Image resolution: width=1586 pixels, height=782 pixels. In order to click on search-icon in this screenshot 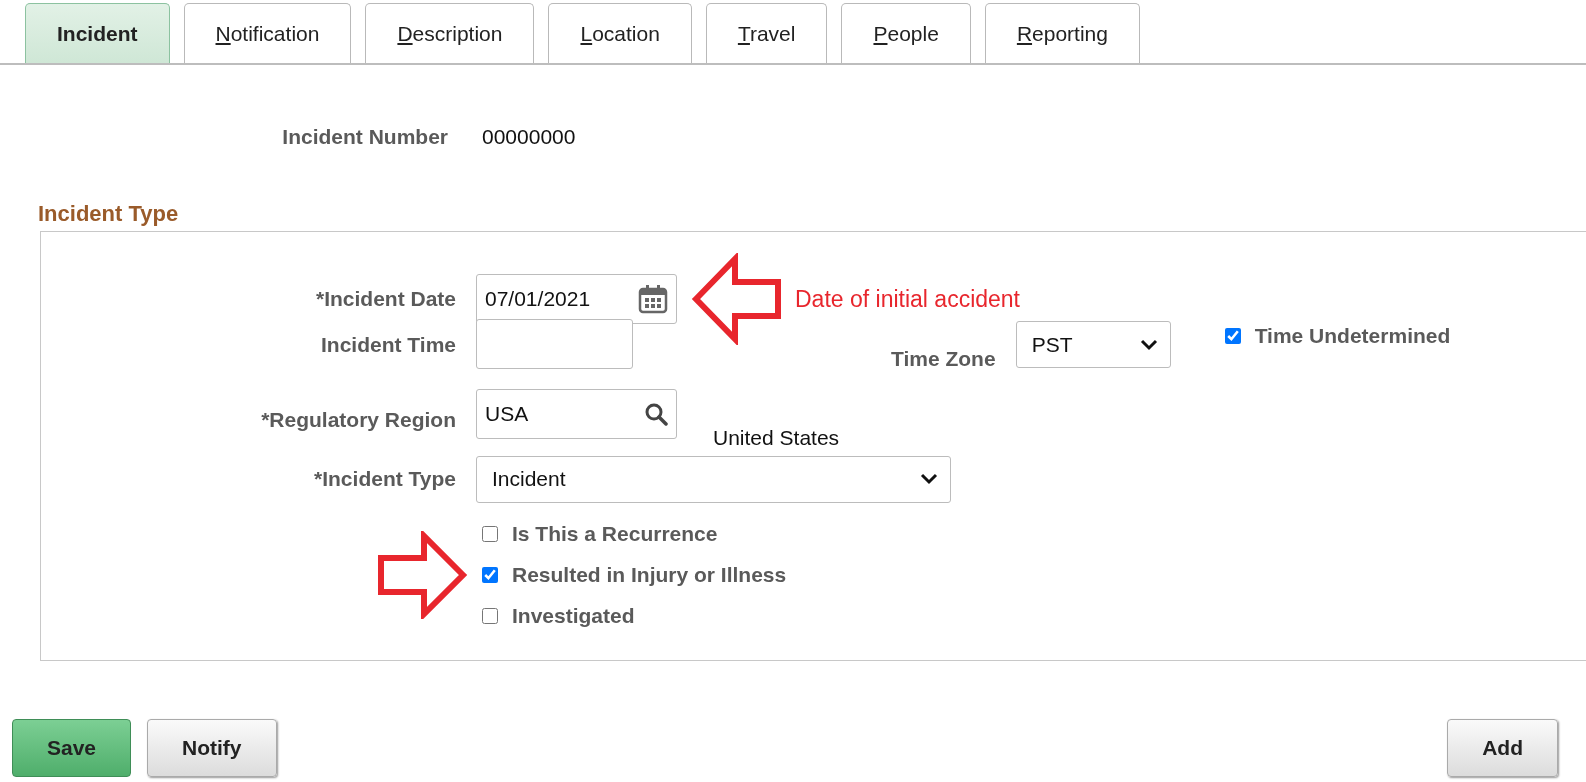, I will do `click(656, 414)`.